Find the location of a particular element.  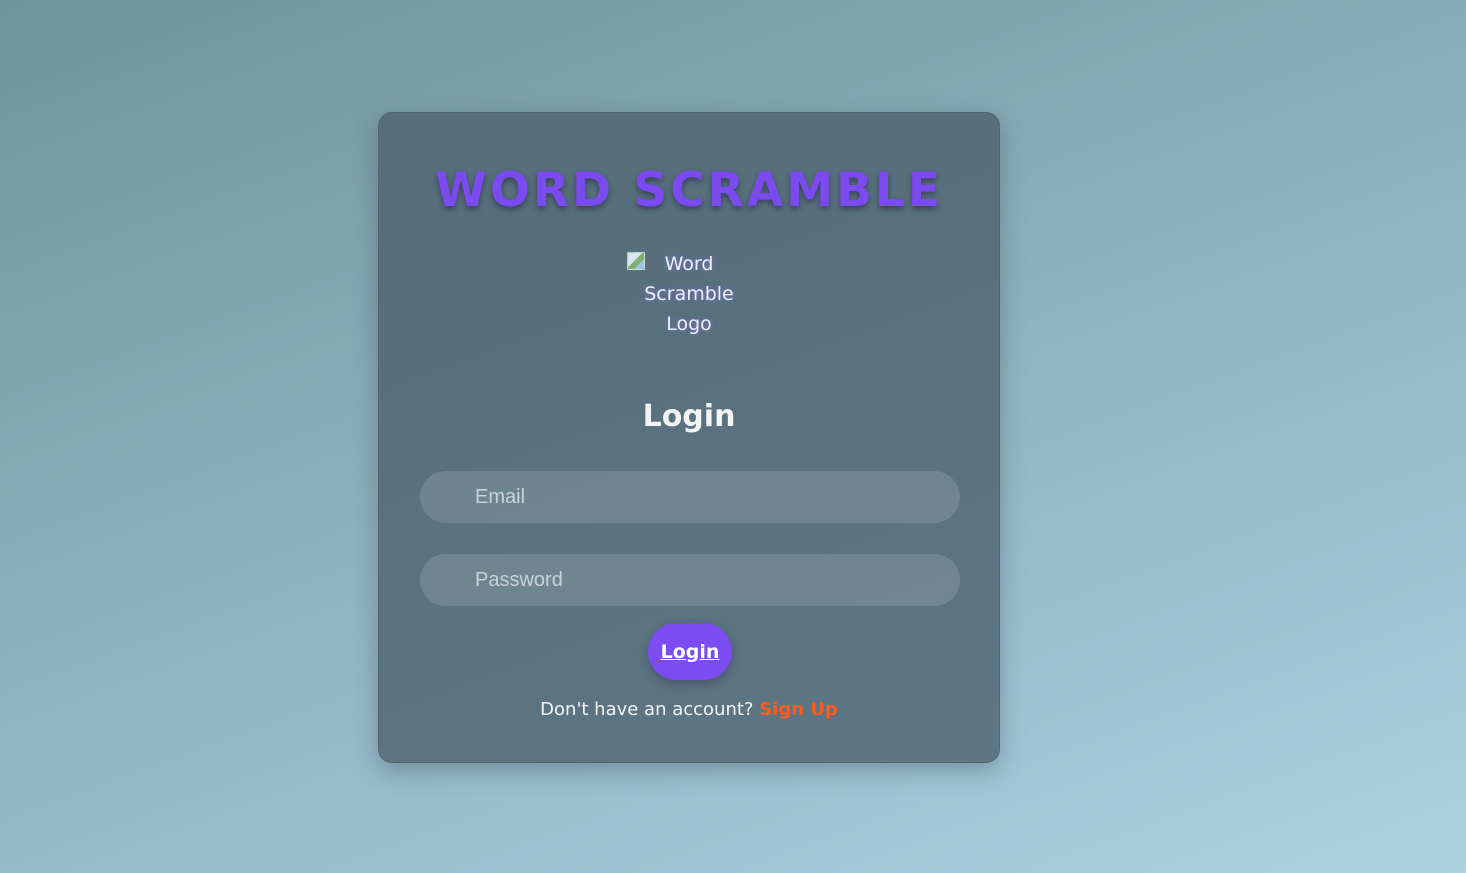

logo-alt-text: Word Scramble Logo is located at coordinates (689, 294).